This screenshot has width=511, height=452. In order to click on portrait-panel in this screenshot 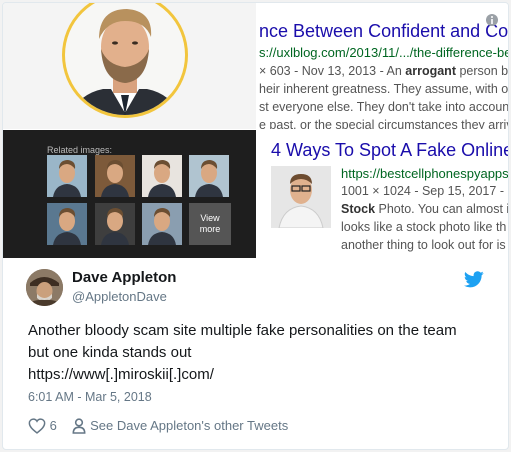, I will do `click(129, 66)`.